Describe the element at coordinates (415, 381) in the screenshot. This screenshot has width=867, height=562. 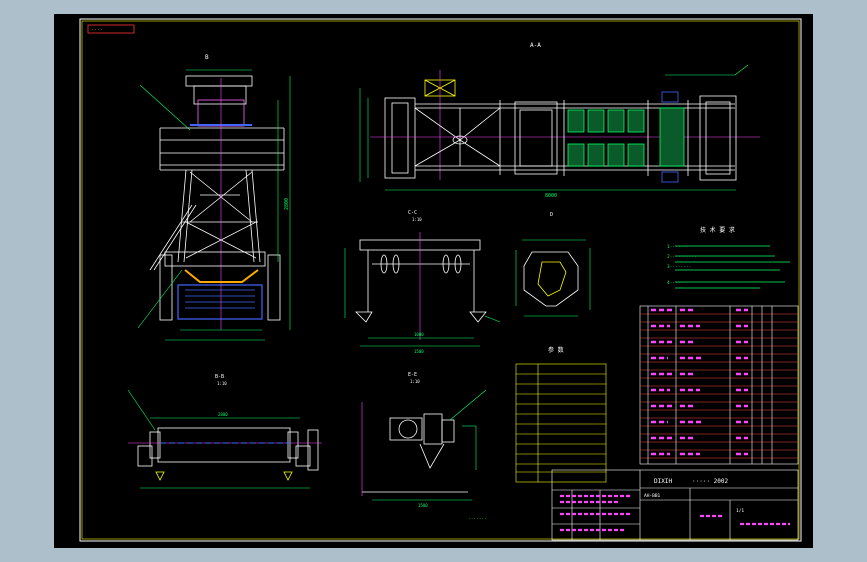
I see `ee-scale: 1:10` at that location.